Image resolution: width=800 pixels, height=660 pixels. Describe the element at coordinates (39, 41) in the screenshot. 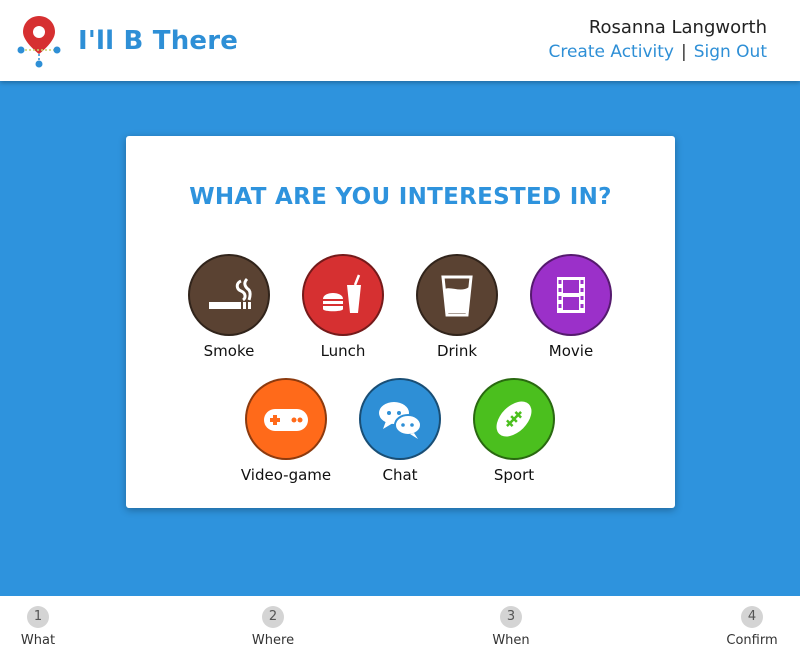

I see `location-pin-logo-icon` at that location.